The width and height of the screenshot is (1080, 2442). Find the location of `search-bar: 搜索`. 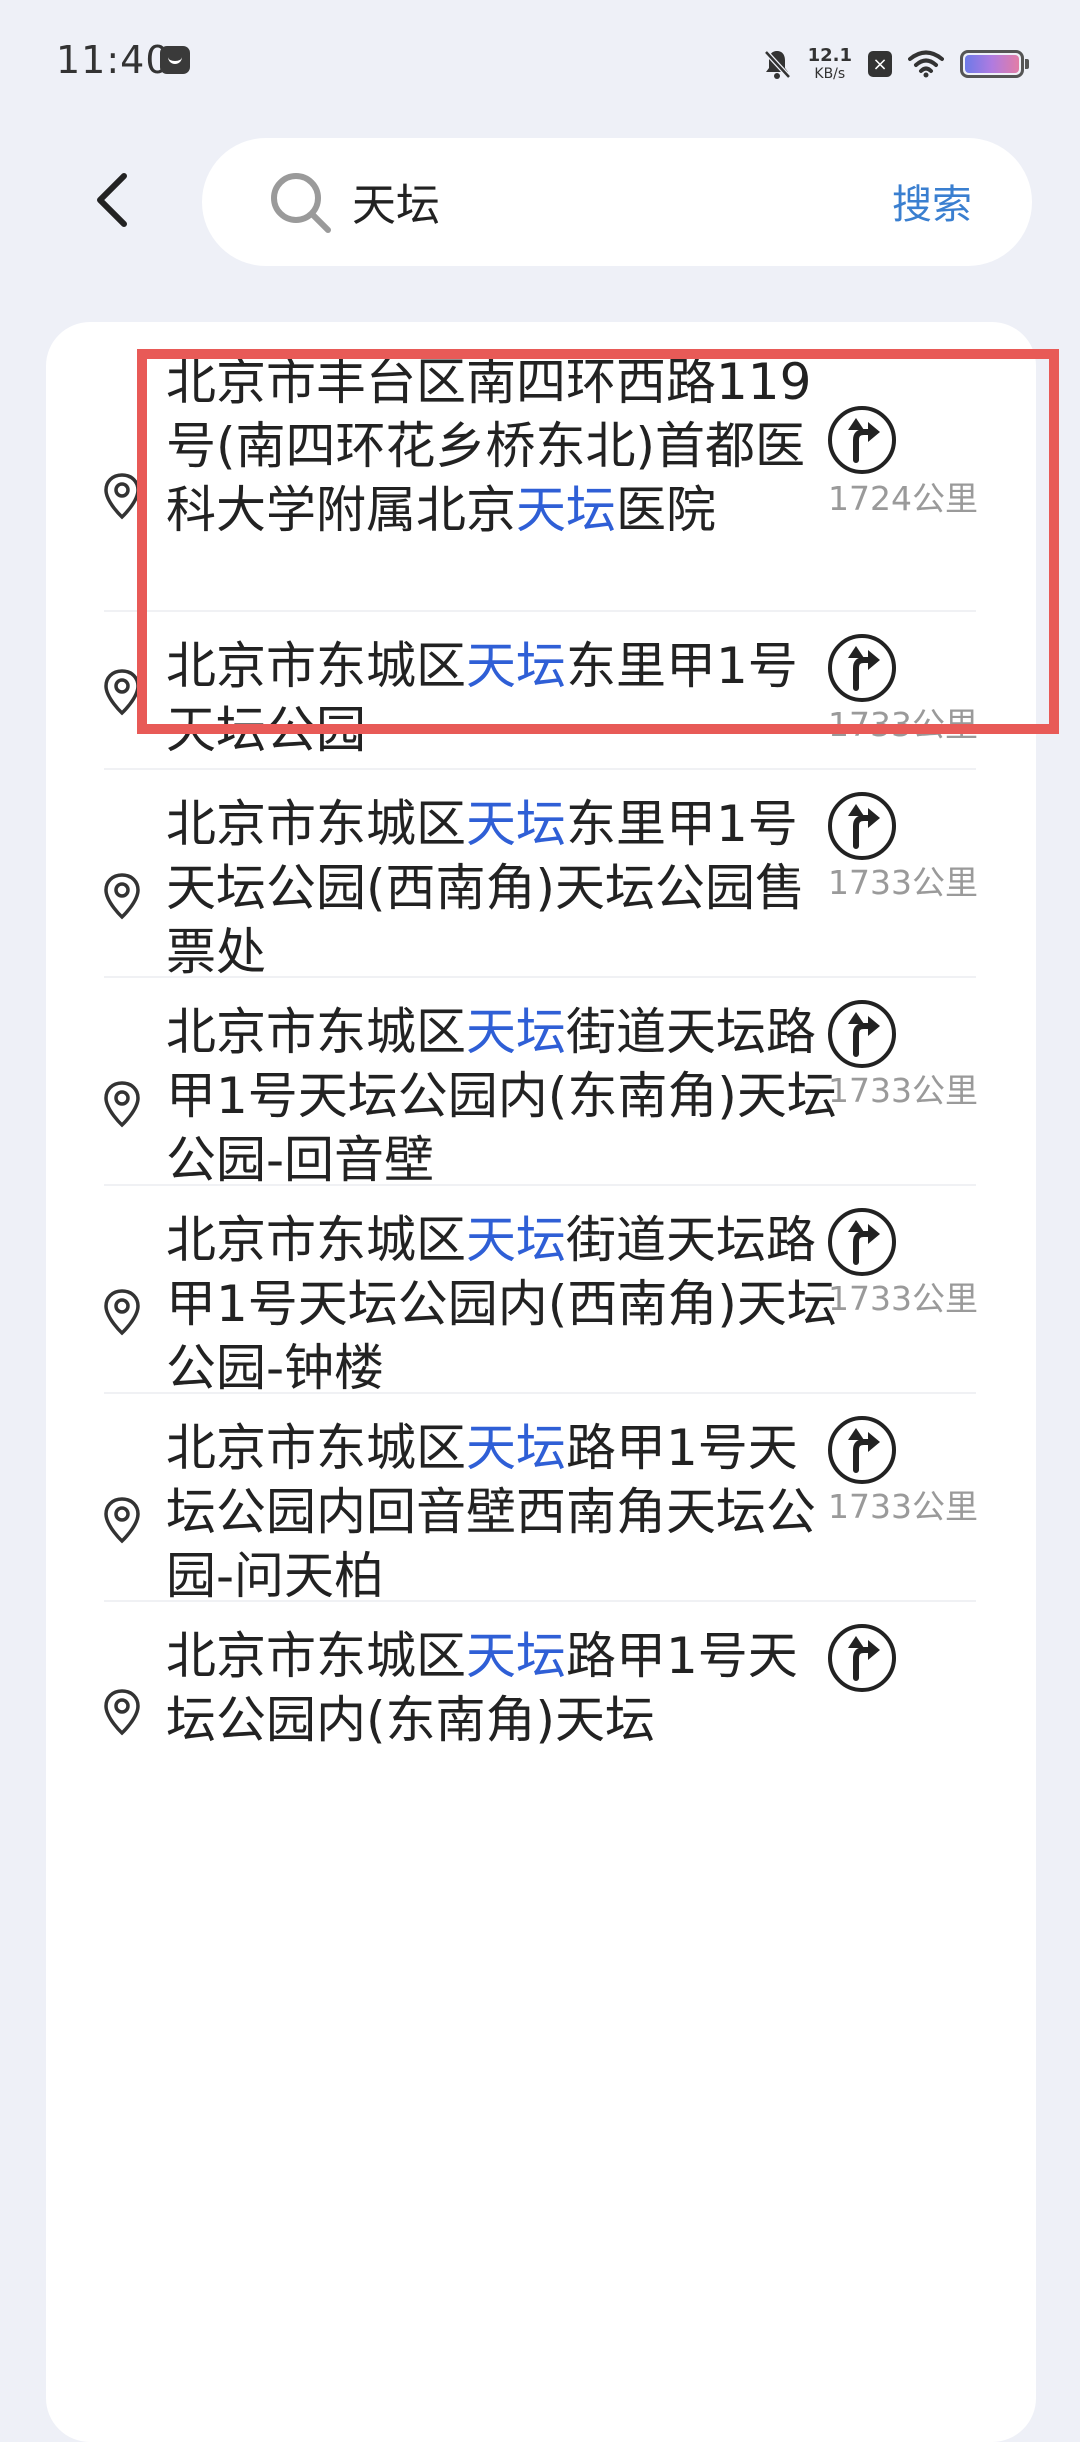

search-bar: 搜索 is located at coordinates (617, 202).